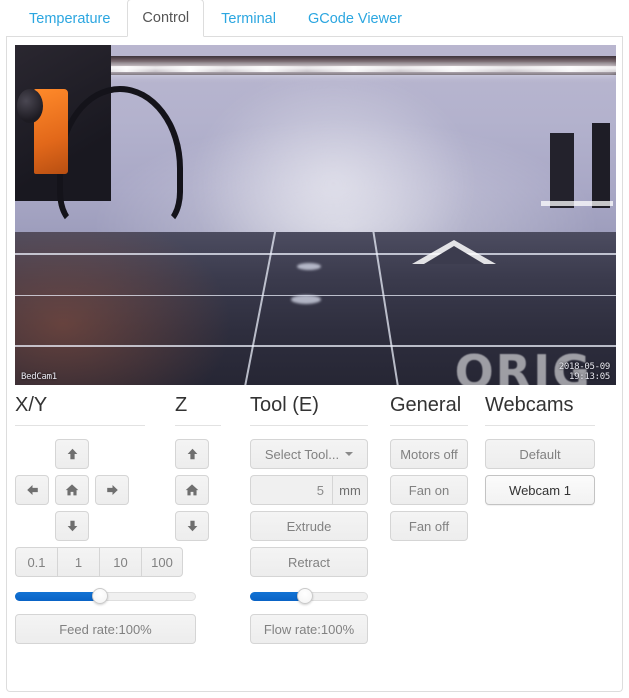 The width and height of the screenshot is (629, 698). I want to click on feedrate-slider, so click(105, 596).